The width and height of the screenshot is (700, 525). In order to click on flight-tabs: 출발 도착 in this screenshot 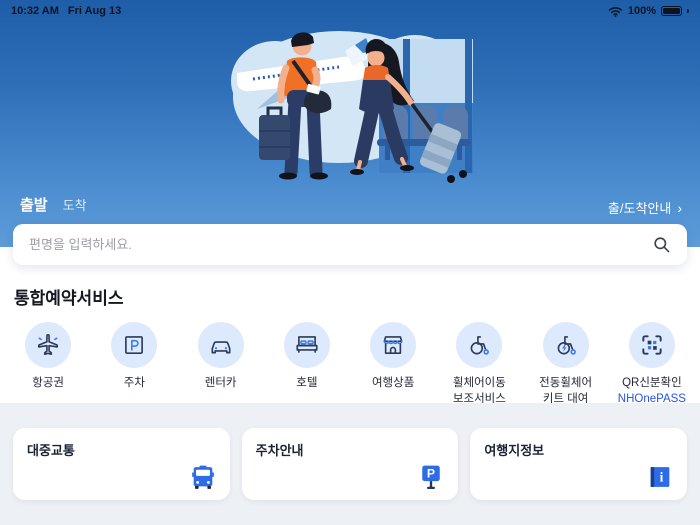, I will do `click(53, 204)`.